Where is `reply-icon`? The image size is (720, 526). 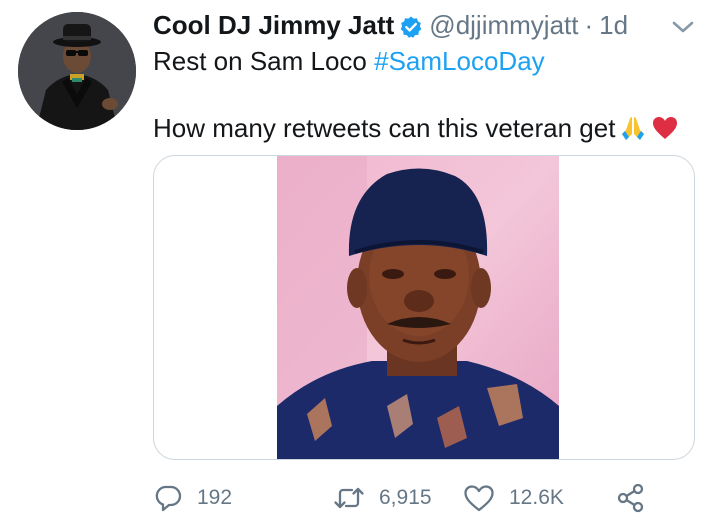
reply-icon is located at coordinates (168, 498).